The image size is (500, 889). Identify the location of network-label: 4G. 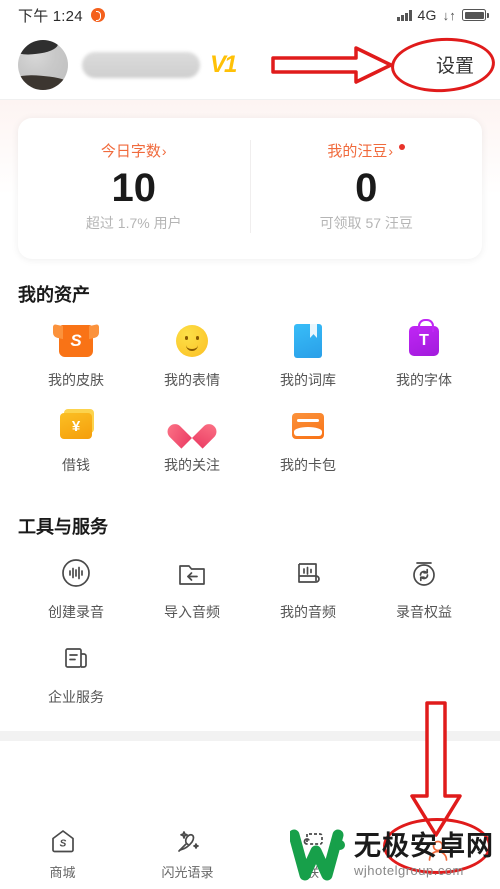
(427, 15).